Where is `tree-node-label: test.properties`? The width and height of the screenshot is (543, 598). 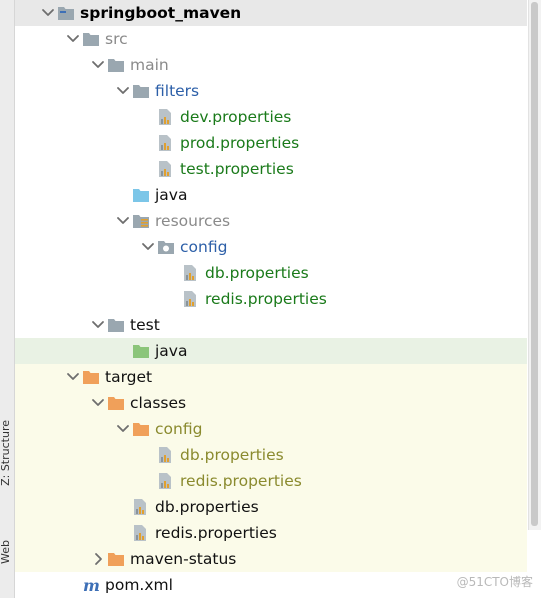
tree-node-label: test.properties is located at coordinates (237, 169).